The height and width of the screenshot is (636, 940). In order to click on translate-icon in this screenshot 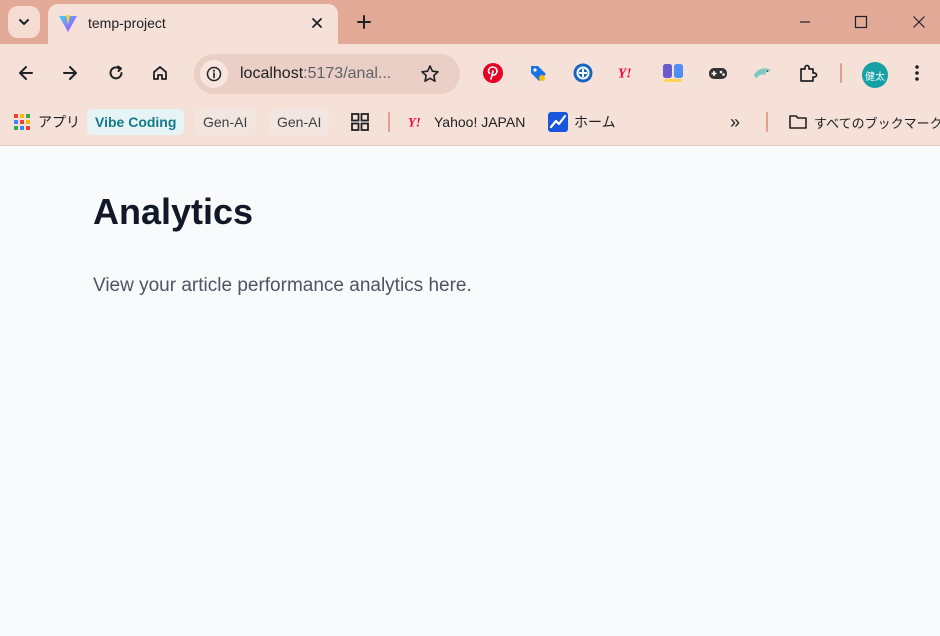, I will do `click(673, 73)`.